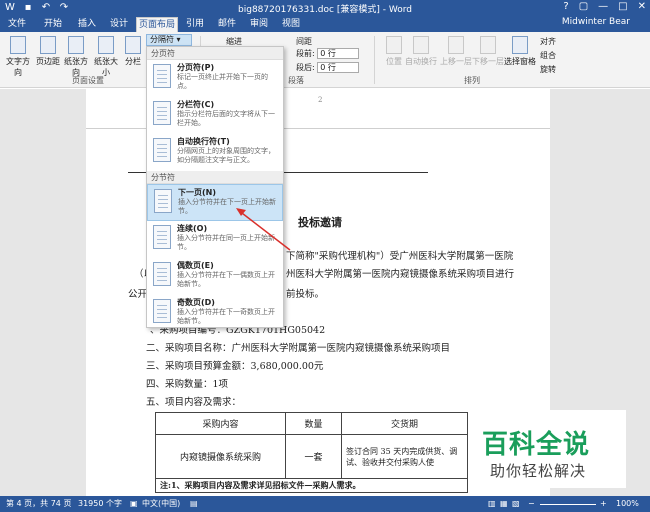 This screenshot has width=650, height=512. I want to click on proofing-icon: ▣, so click(134, 504).